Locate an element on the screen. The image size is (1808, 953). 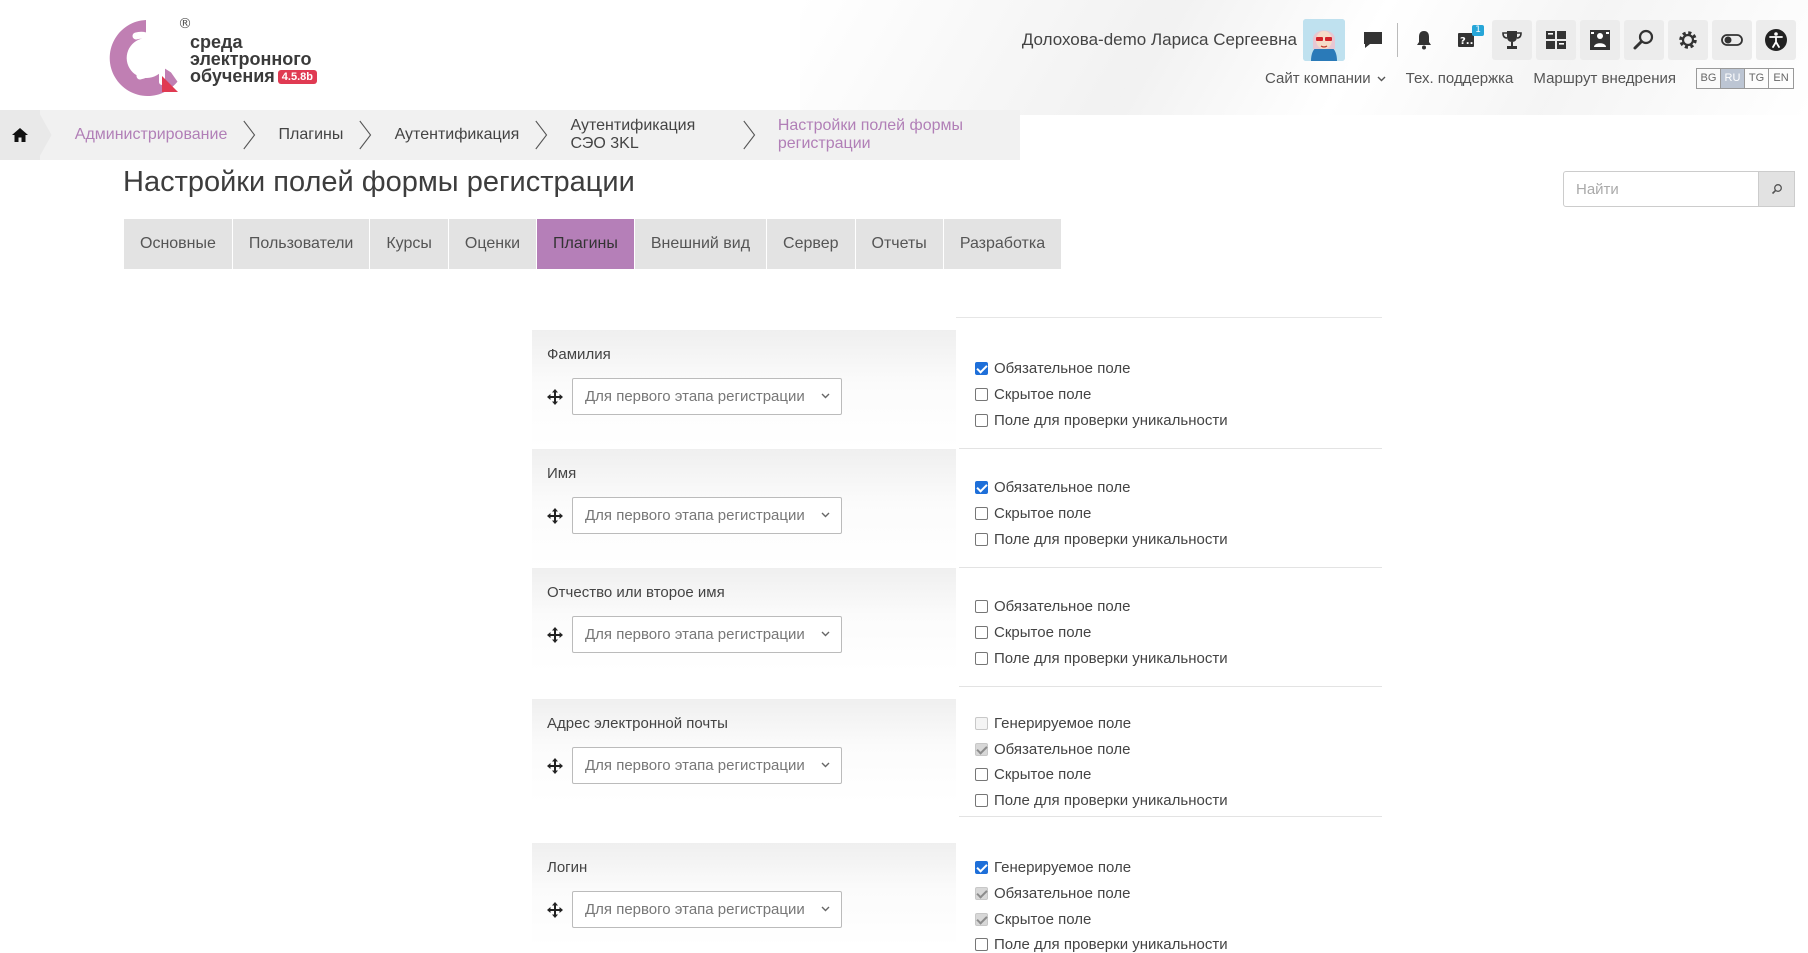
breadcrumb-item-authentication: Аутентификация is located at coordinates (454, 135).